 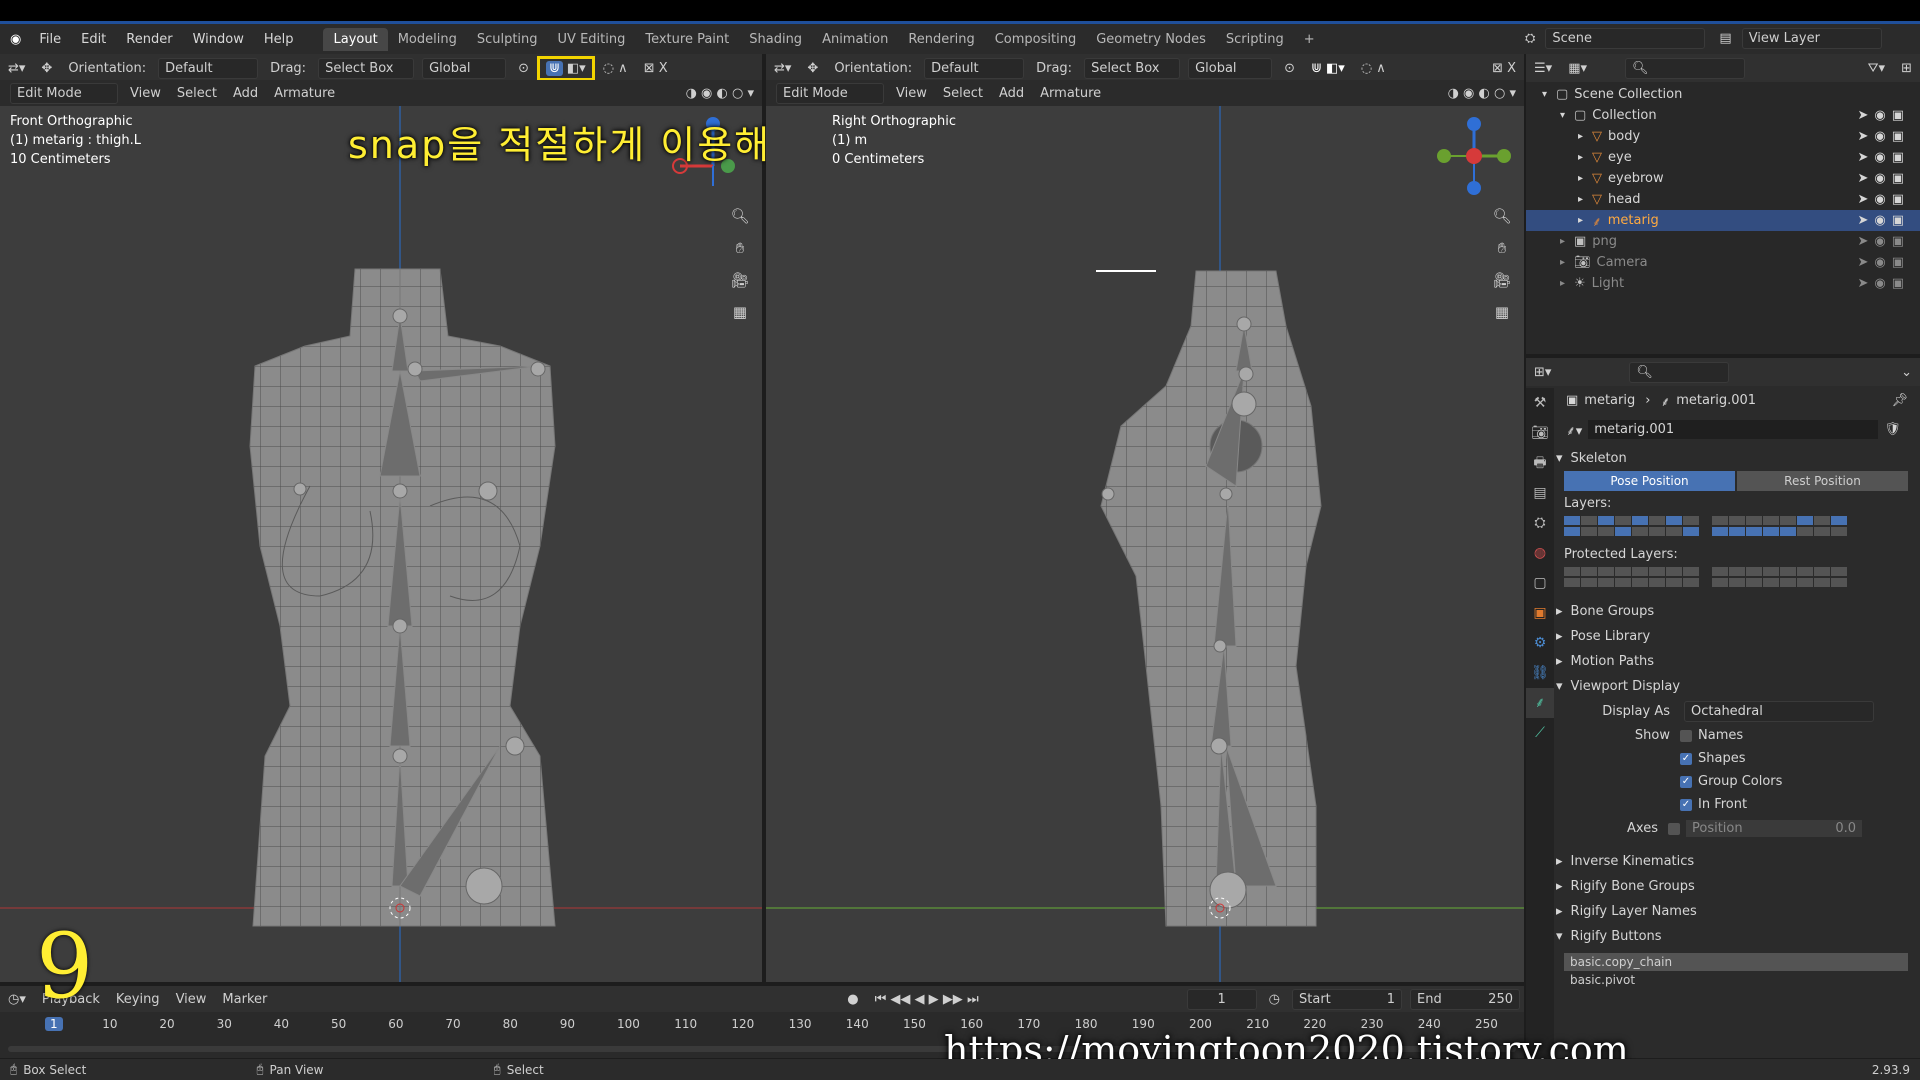 I want to click on right-navigation-gizmo, so click(x=1474, y=156).